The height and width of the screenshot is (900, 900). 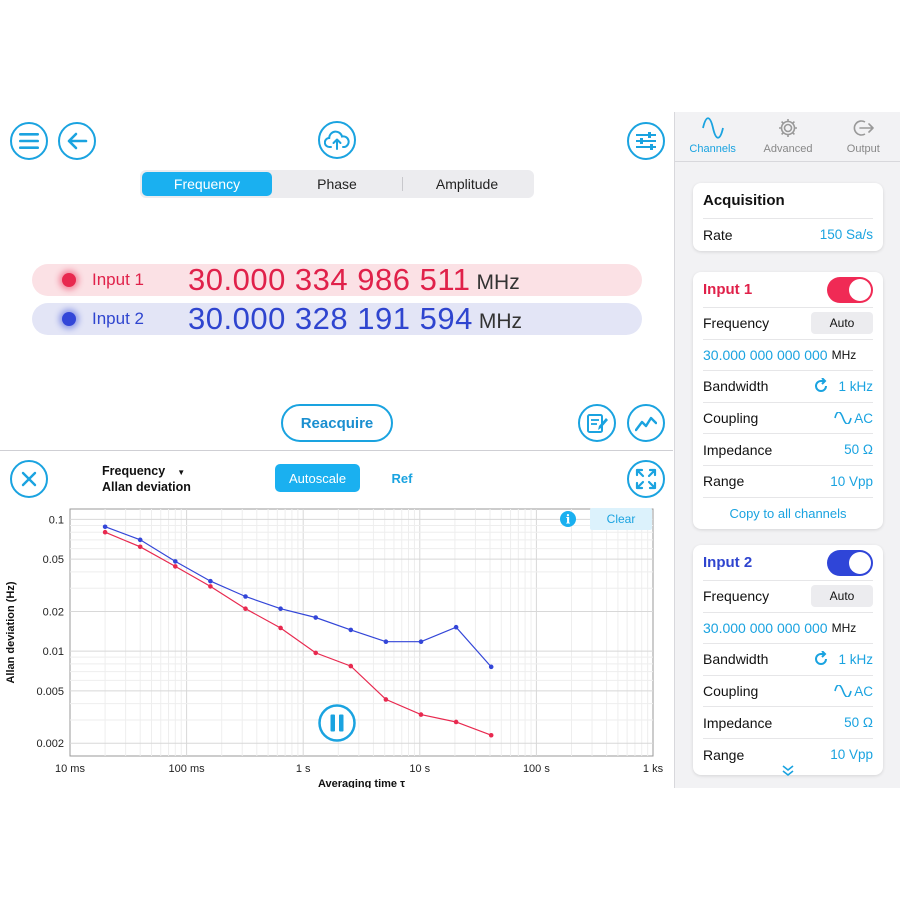 I want to click on bandwidth-value: 1 kHz, so click(x=855, y=386).